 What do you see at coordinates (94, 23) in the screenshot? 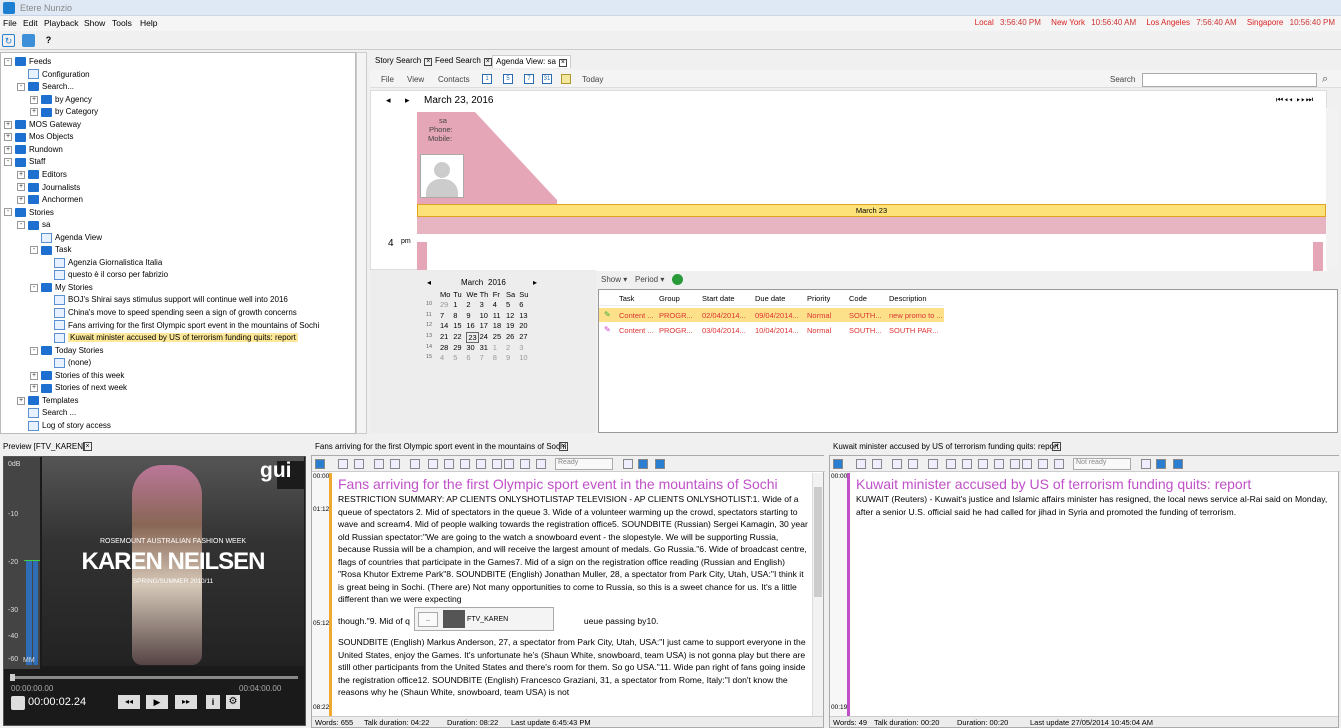
I see `menu-show: Show` at bounding box center [94, 23].